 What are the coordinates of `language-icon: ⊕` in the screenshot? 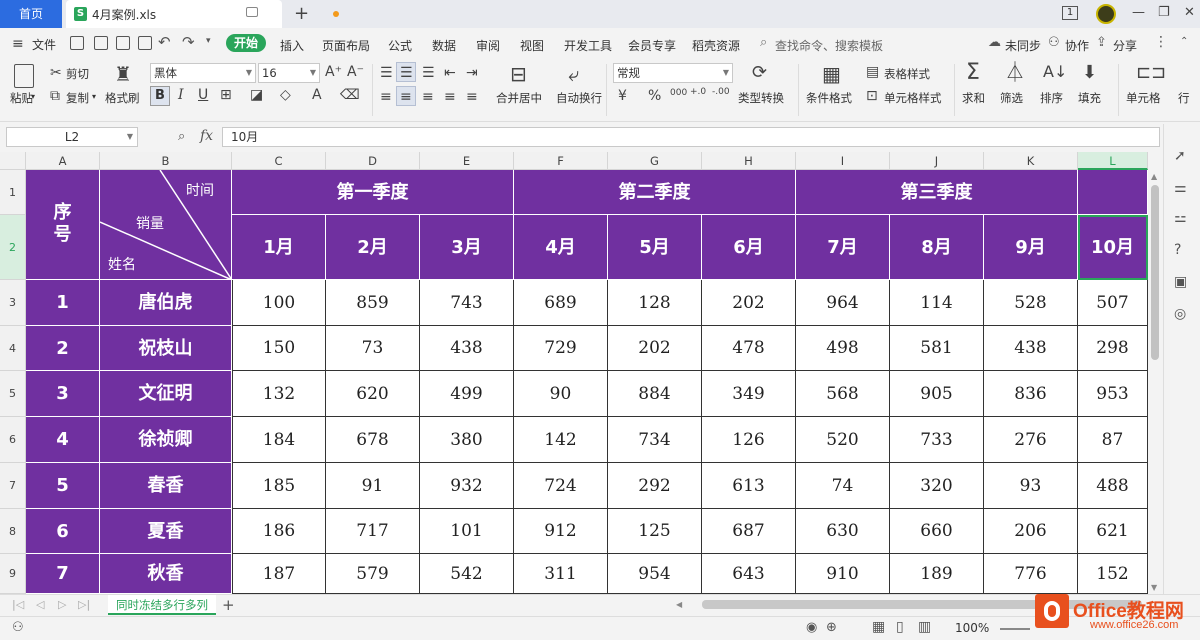 It's located at (831, 627).